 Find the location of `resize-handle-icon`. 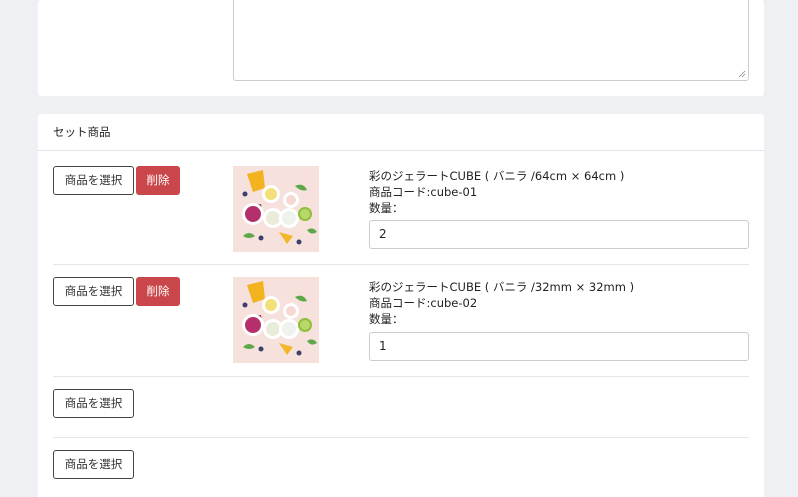

resize-handle-icon is located at coordinates (742, 74).